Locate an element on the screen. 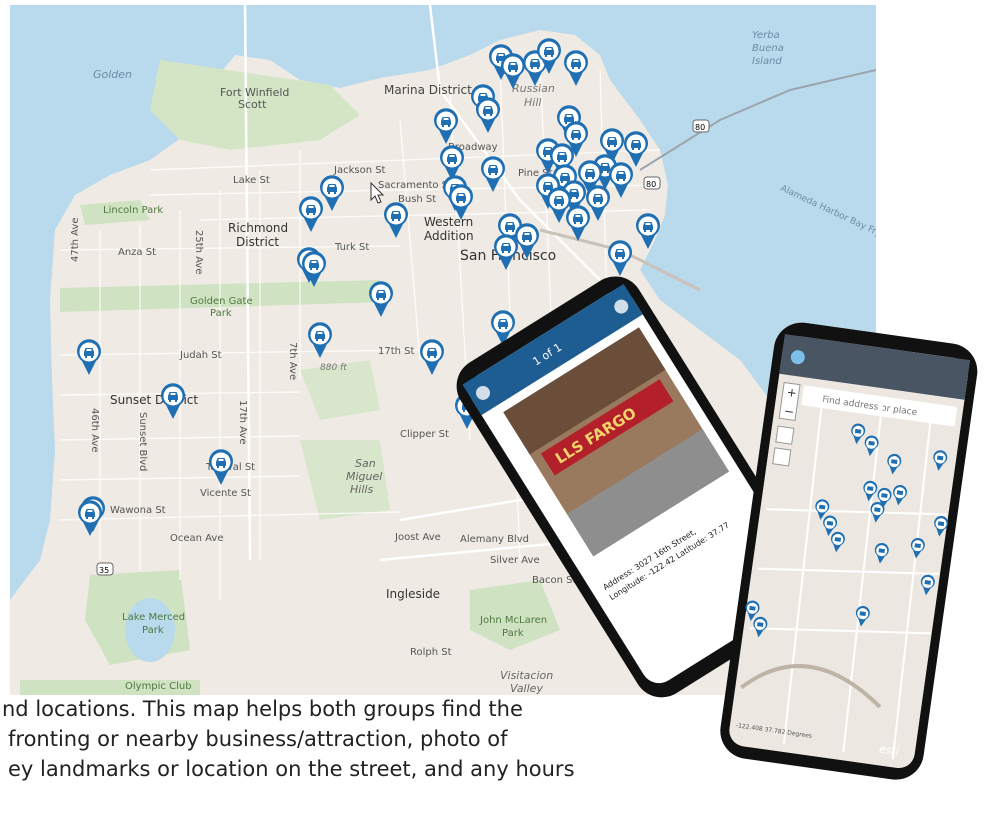 Image resolution: width=1006 pixels, height=819 pixels. svg-text: 35 is located at coordinates (104, 570).